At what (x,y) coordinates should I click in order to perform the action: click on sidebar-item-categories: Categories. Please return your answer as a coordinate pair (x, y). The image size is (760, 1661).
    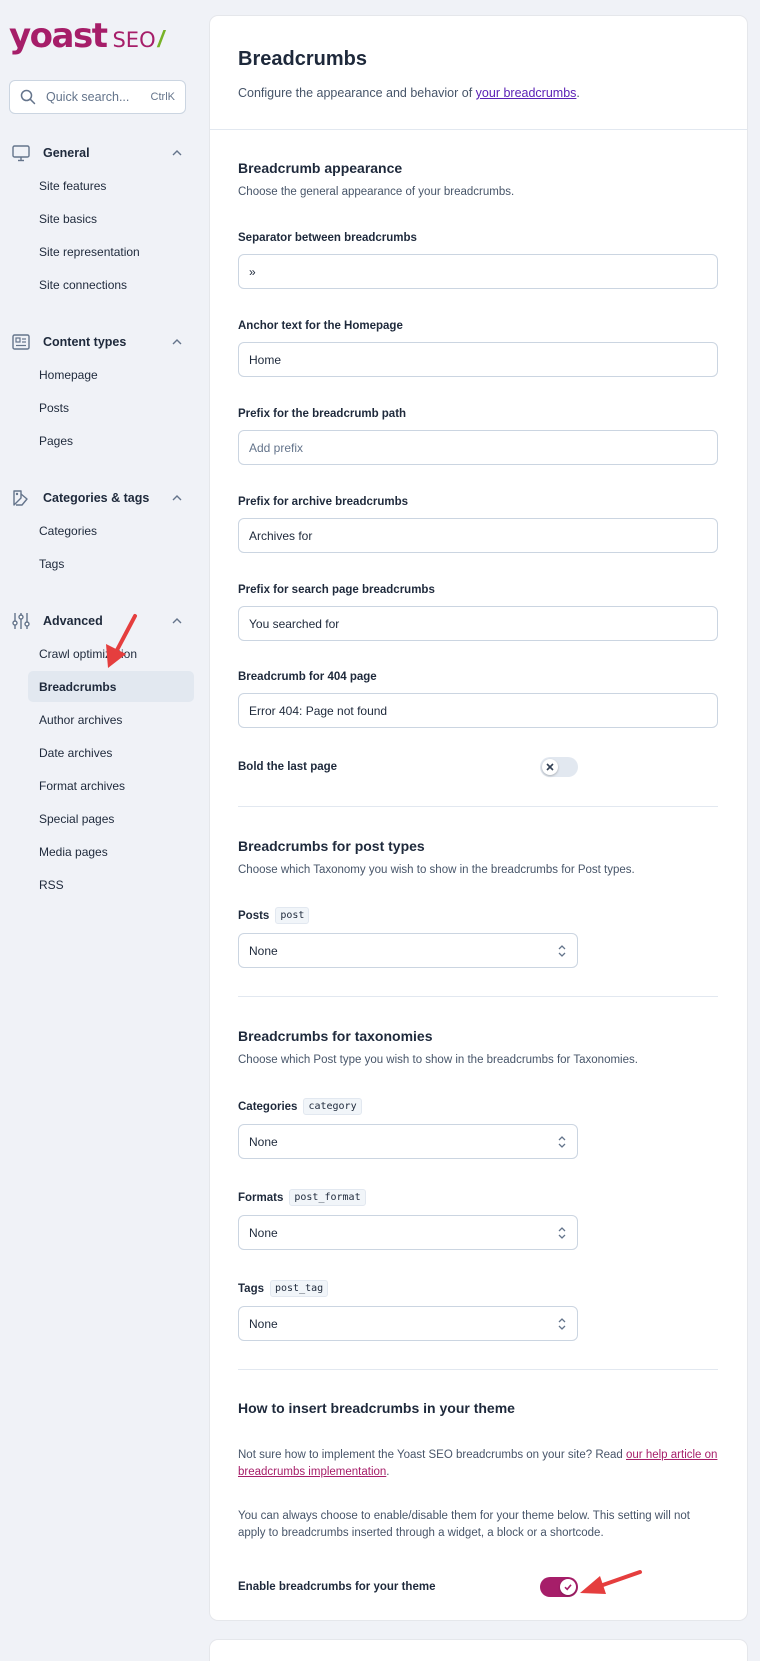
    Looking at the image, I should click on (111, 530).